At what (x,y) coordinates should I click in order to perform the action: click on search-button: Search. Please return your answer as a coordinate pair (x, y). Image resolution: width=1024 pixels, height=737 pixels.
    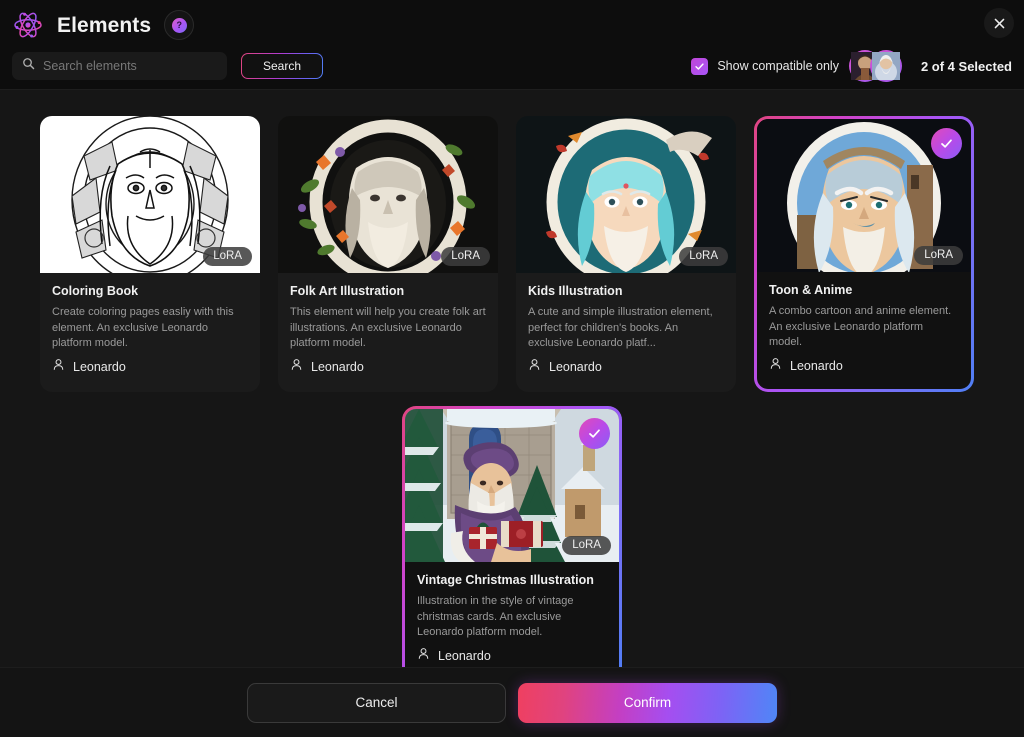
    Looking at the image, I should click on (282, 66).